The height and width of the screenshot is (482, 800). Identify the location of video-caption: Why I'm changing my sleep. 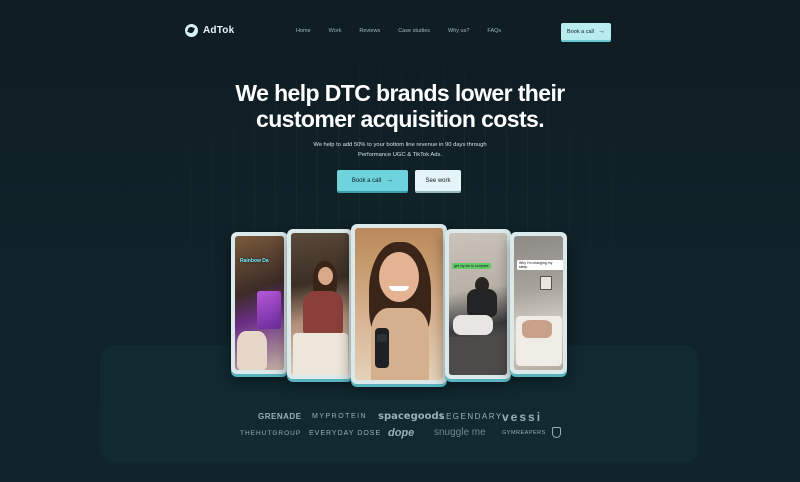
(540, 265).